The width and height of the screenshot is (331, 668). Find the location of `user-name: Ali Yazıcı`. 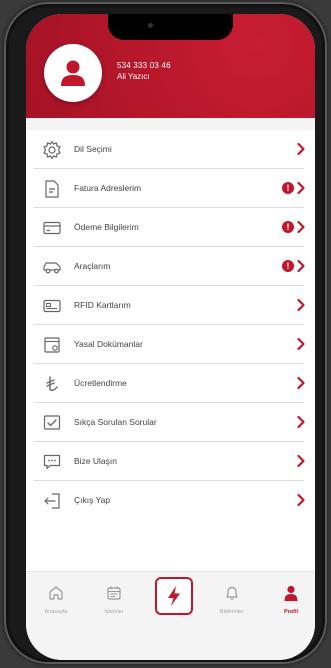

user-name: Ali Yazıcı is located at coordinates (133, 76).